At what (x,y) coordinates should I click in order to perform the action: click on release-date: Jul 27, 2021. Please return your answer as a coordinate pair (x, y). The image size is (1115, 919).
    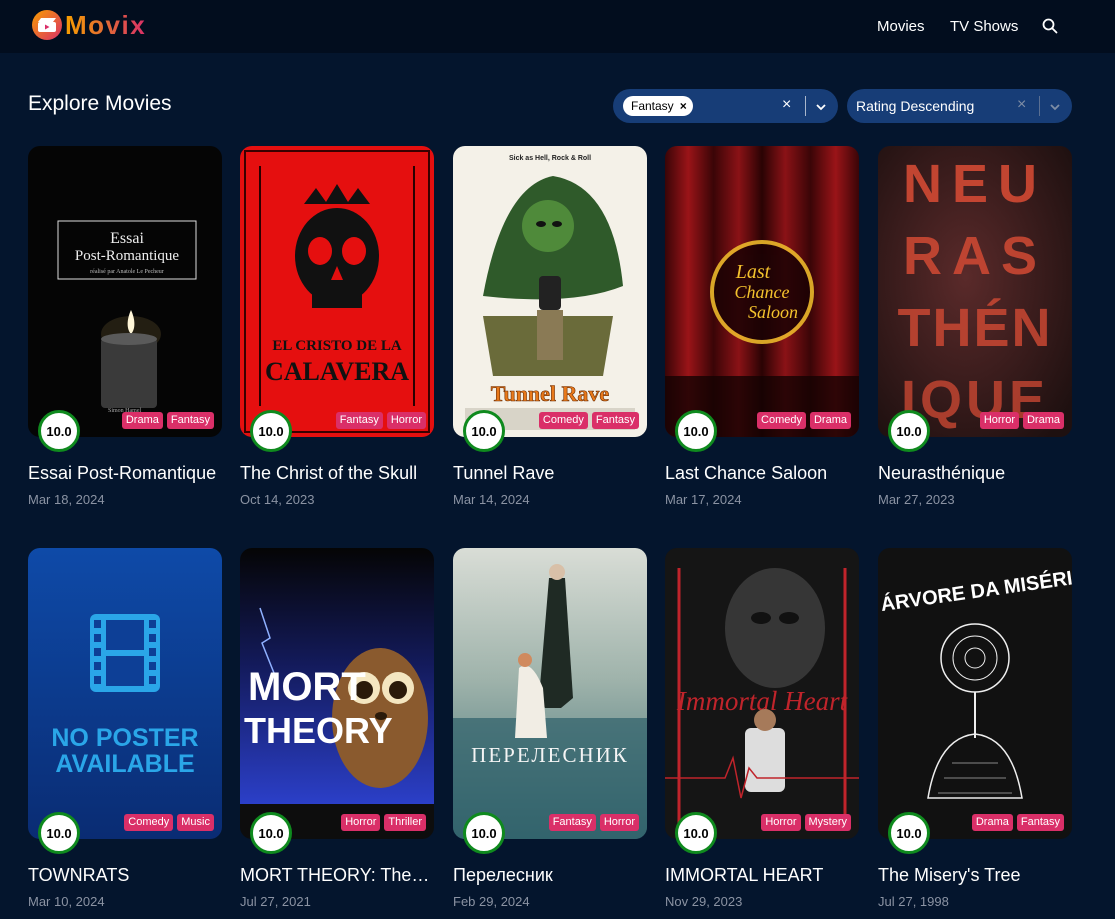
    Looking at the image, I should click on (275, 901).